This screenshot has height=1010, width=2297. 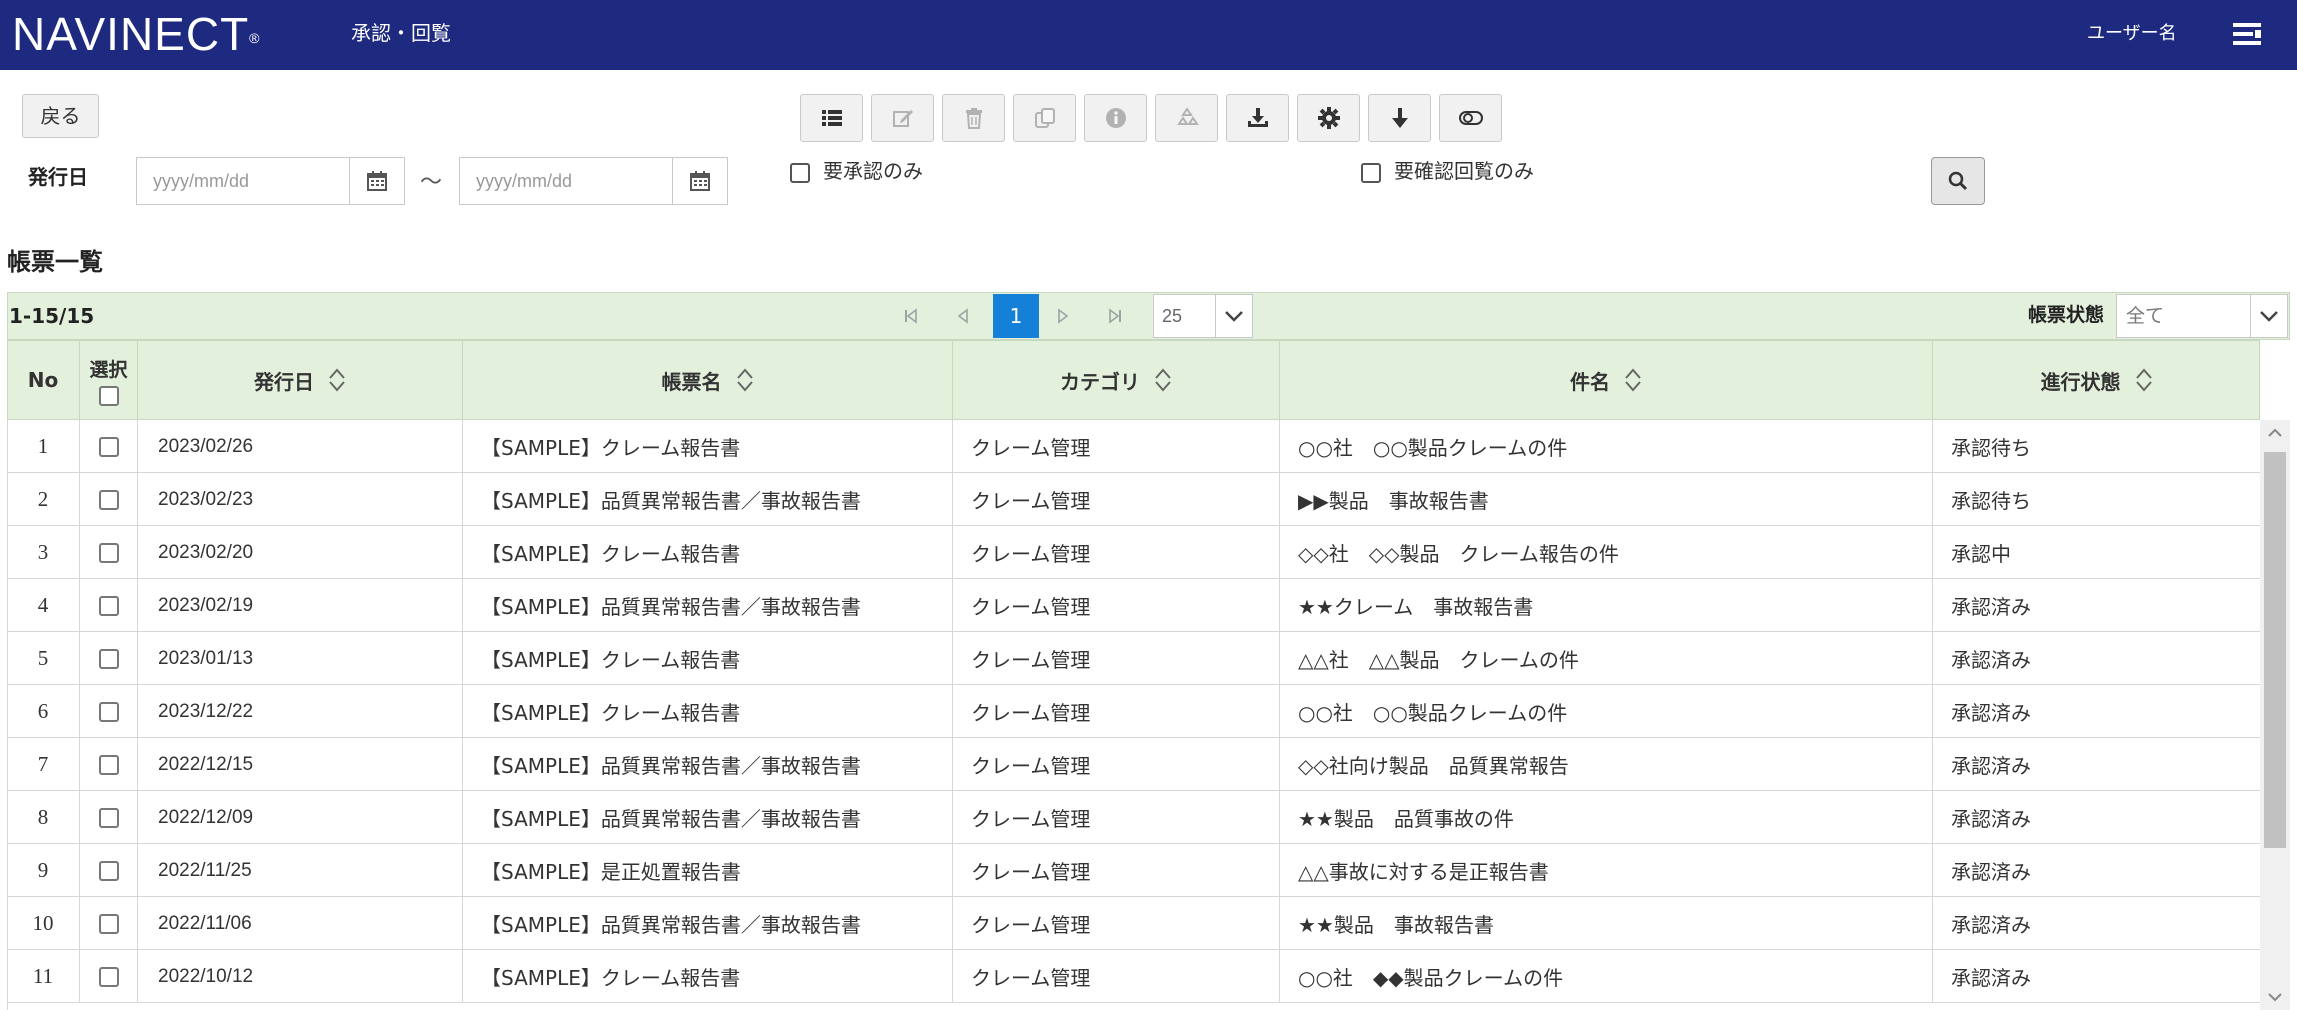 I want to click on navinect-logo: NAVINECT®, so click(x=136, y=34).